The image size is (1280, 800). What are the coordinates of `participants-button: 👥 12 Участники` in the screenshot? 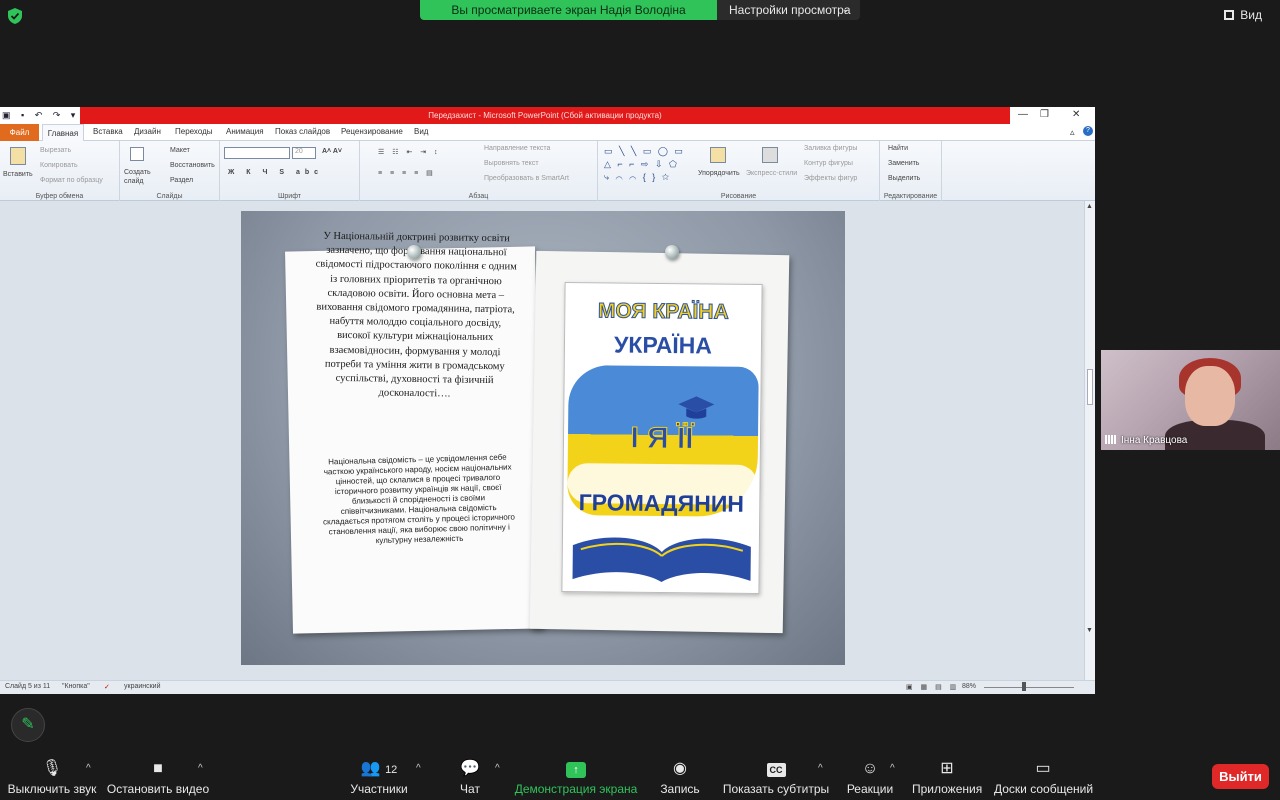 It's located at (379, 776).